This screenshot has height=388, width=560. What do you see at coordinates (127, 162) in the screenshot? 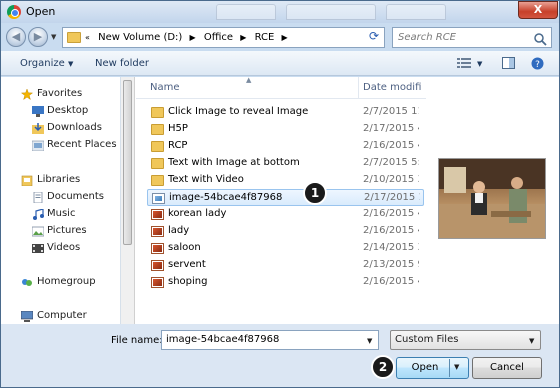
I see `scrollbar-thumb` at bounding box center [127, 162].